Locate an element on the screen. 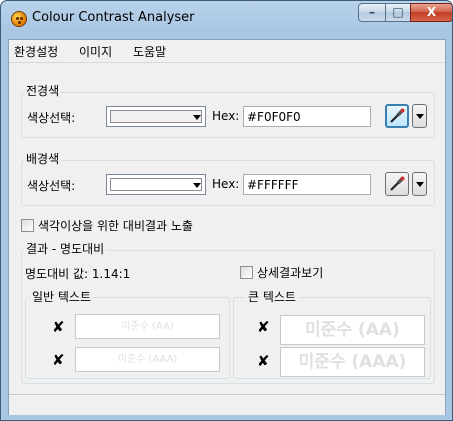 The width and height of the screenshot is (453, 421). background-picker-label: 색상선택: is located at coordinates (51, 186).